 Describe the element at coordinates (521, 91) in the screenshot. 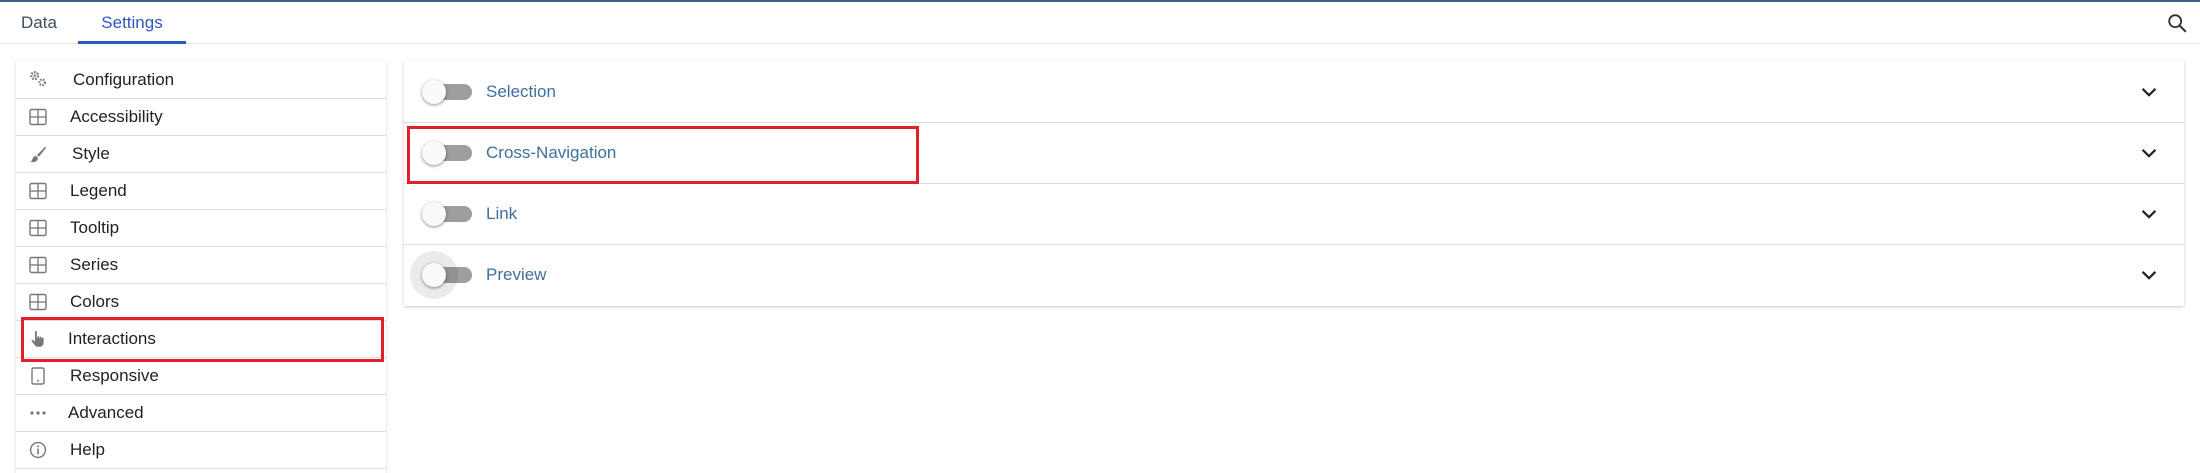

I see `accordion-label: Selection` at that location.